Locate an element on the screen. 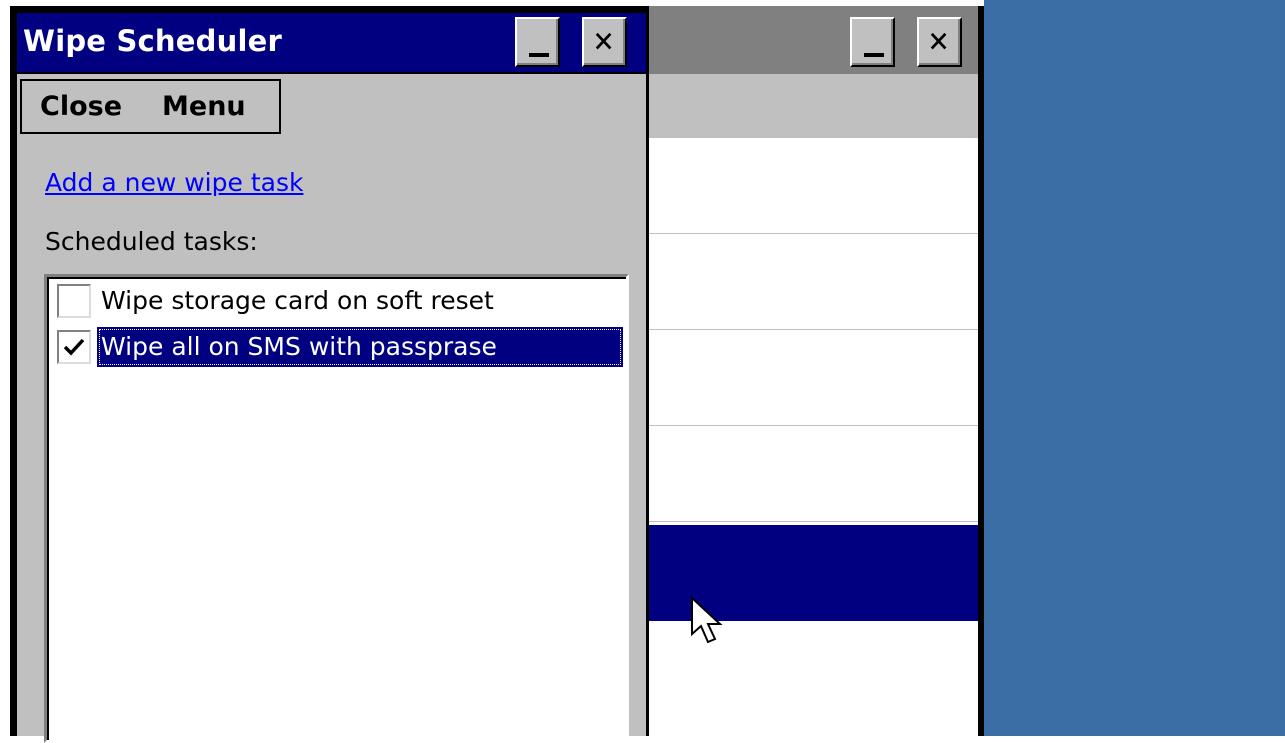 The width and height of the screenshot is (1285, 743). menu-bar: Close Menu is located at coordinates (150, 106).